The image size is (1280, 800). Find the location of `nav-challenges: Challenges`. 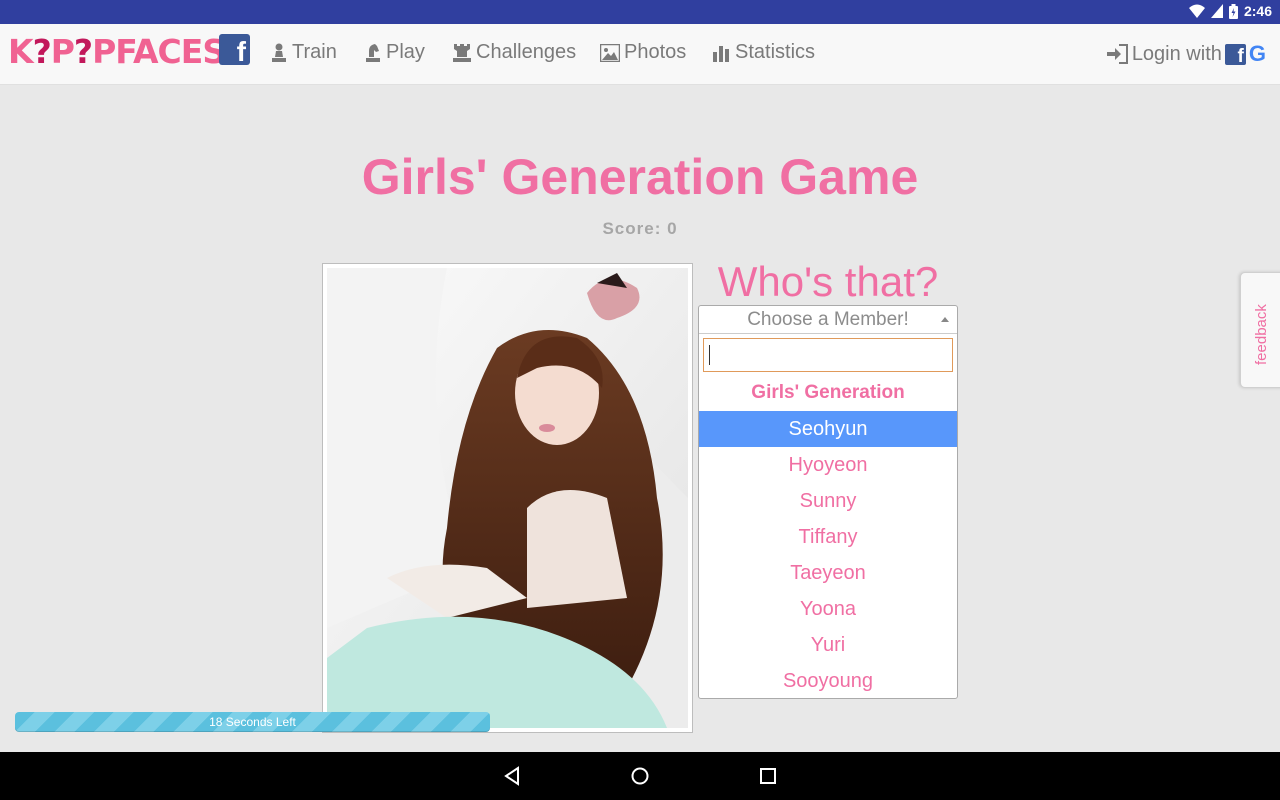

nav-challenges: Challenges is located at coordinates (514, 52).